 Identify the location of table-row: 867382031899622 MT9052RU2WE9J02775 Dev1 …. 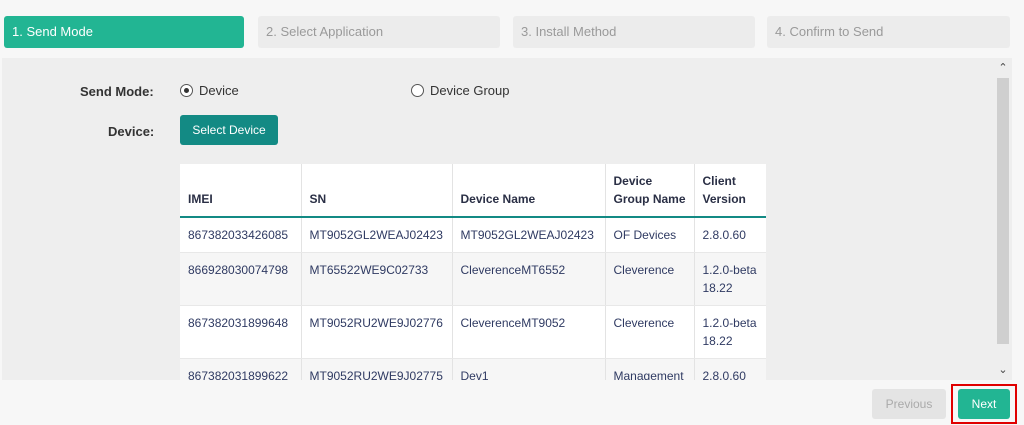
(473, 369).